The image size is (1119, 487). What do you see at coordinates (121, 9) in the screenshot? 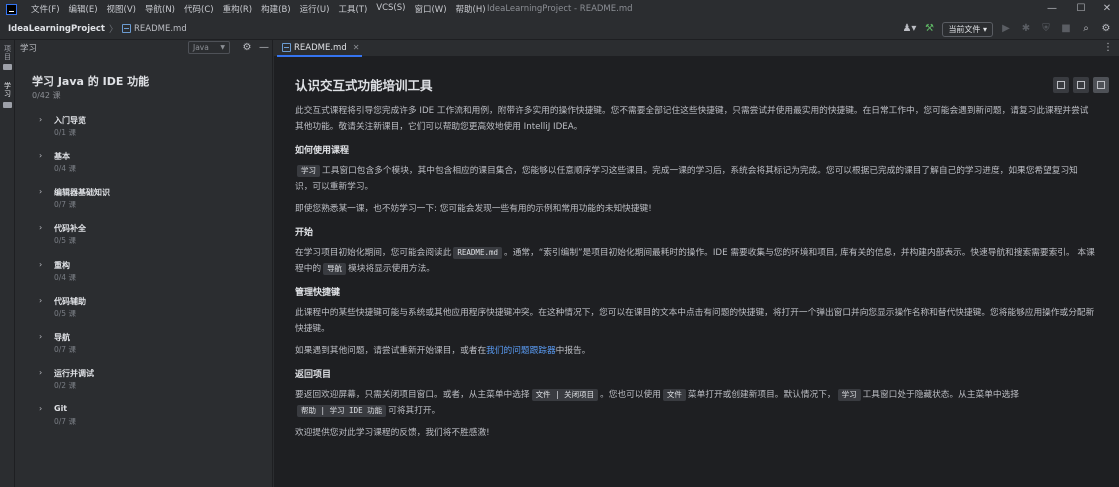
I see `menu-view: 视图(V)` at bounding box center [121, 9].